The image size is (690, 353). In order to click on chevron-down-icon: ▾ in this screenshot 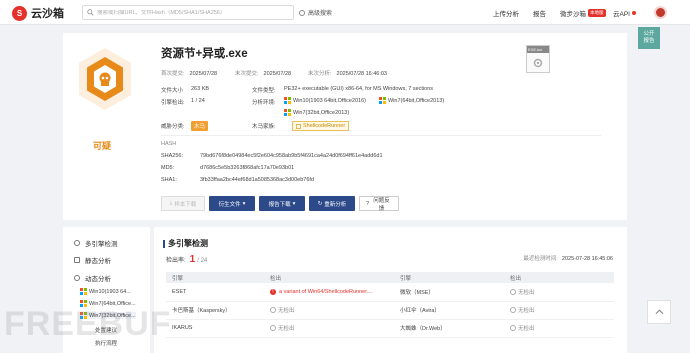, I will do `click(244, 203)`.